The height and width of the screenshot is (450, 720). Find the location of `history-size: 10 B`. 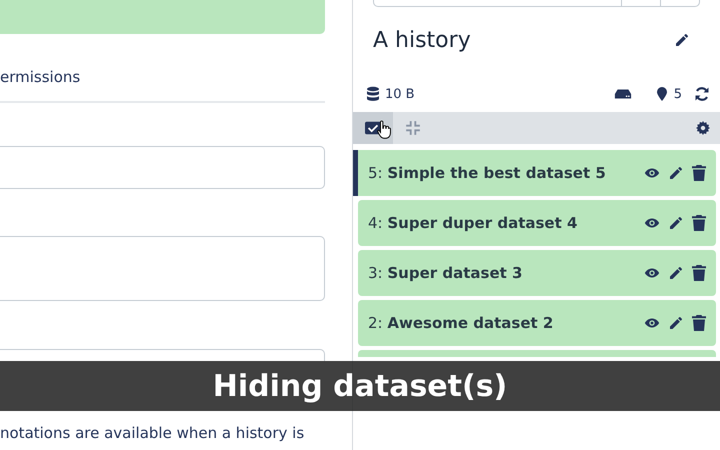

history-size: 10 B is located at coordinates (400, 94).